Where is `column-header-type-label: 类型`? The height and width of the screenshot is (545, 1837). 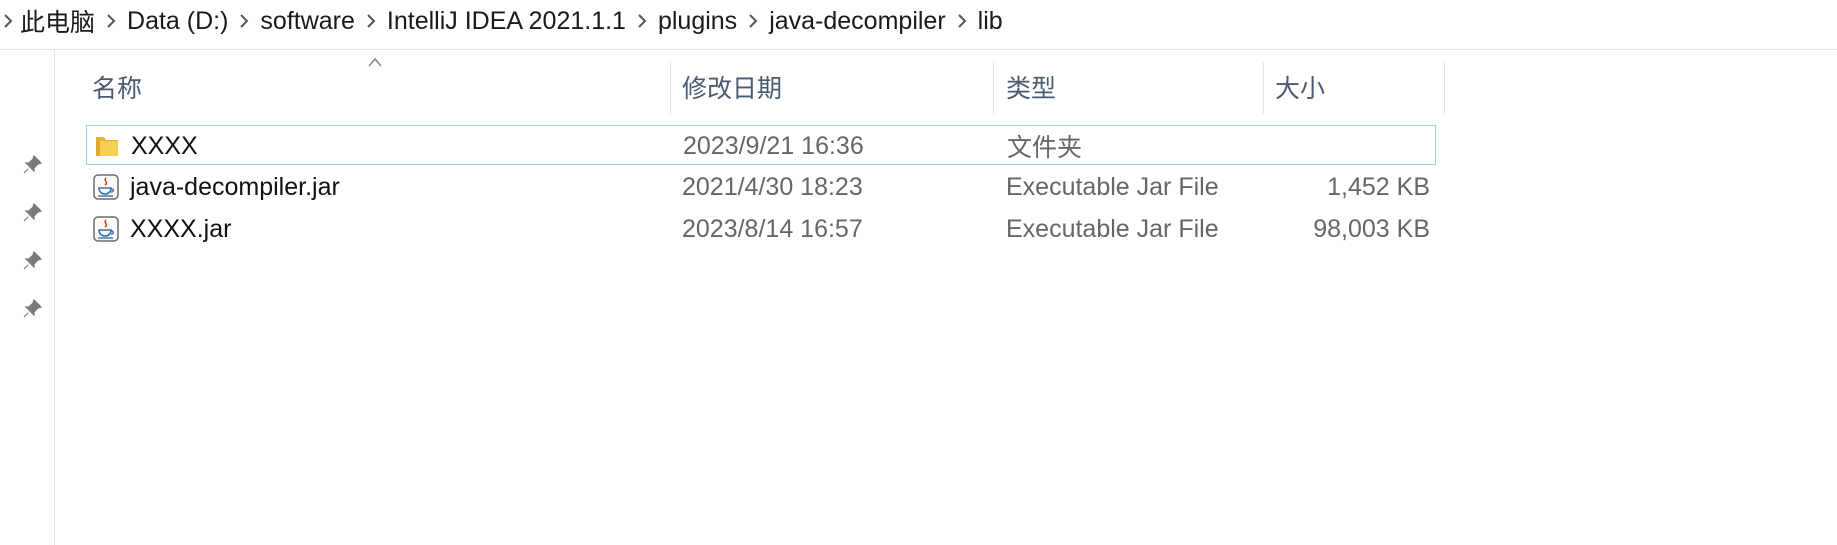
column-header-type-label: 类型 is located at coordinates (1031, 89).